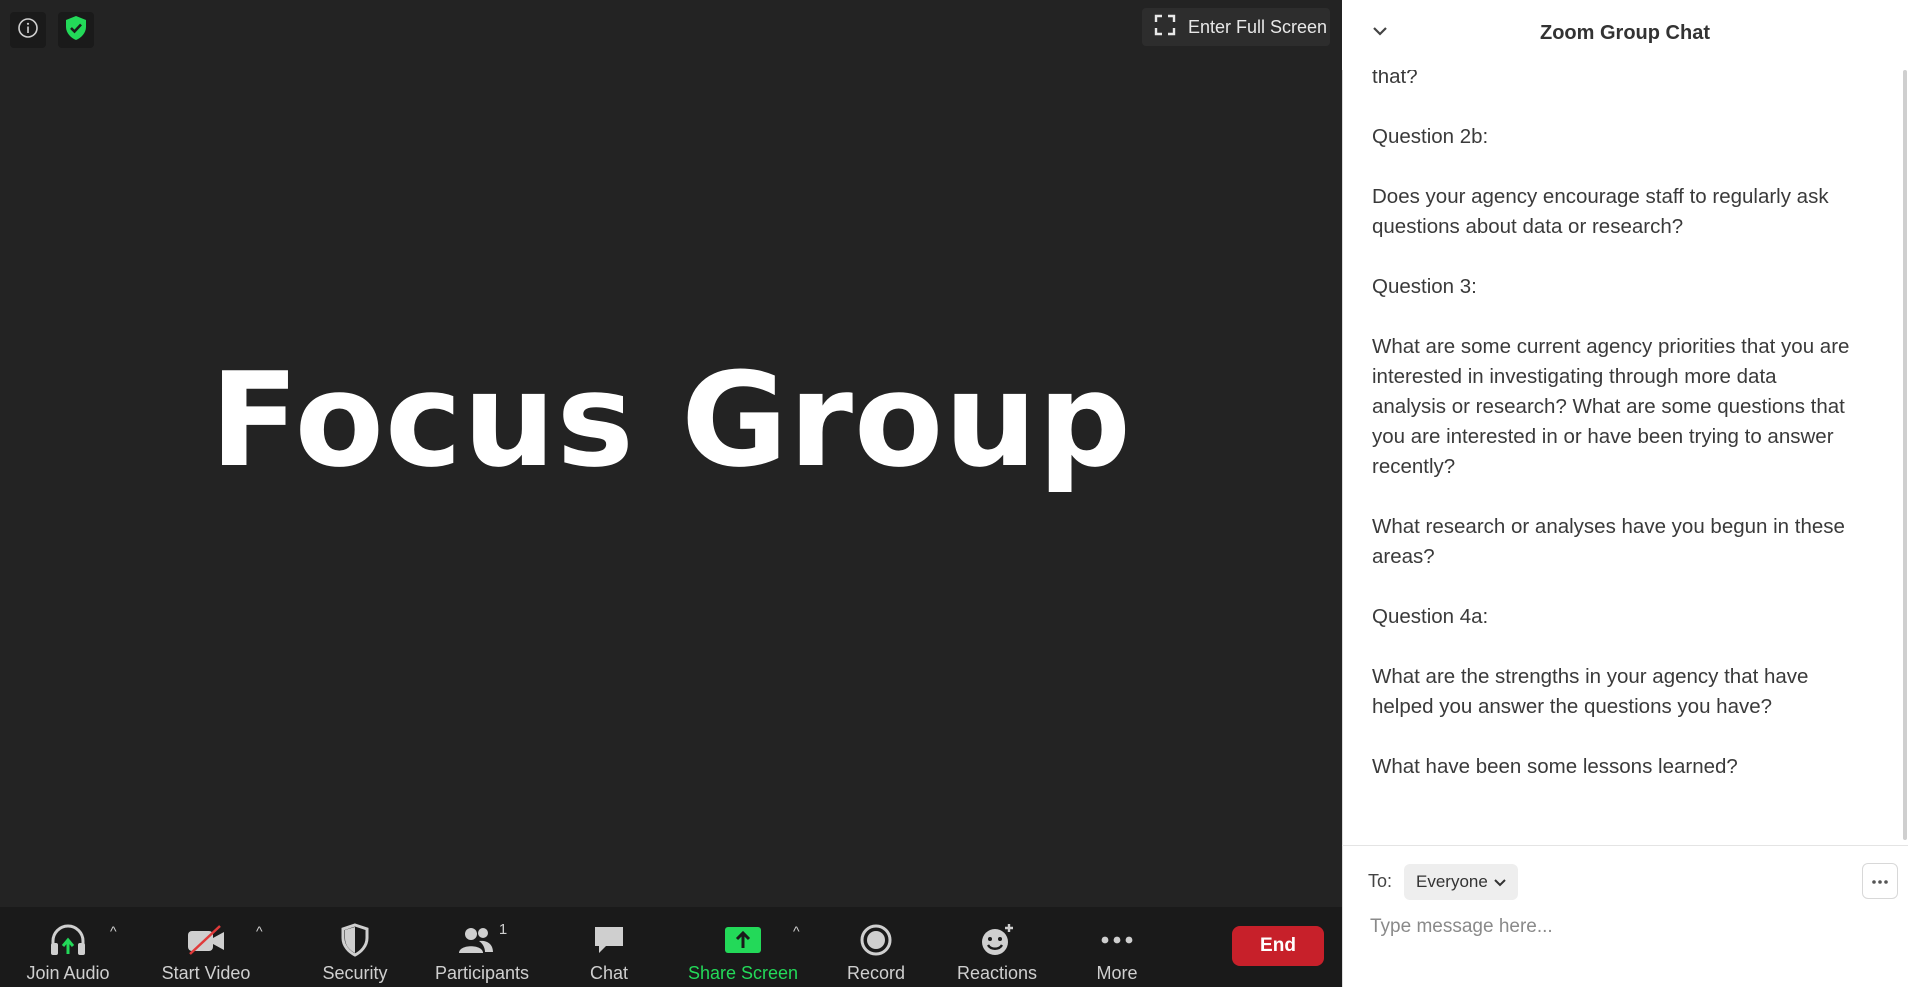 This screenshot has width=1908, height=987. I want to click on more-button: More, so click(1117, 947).